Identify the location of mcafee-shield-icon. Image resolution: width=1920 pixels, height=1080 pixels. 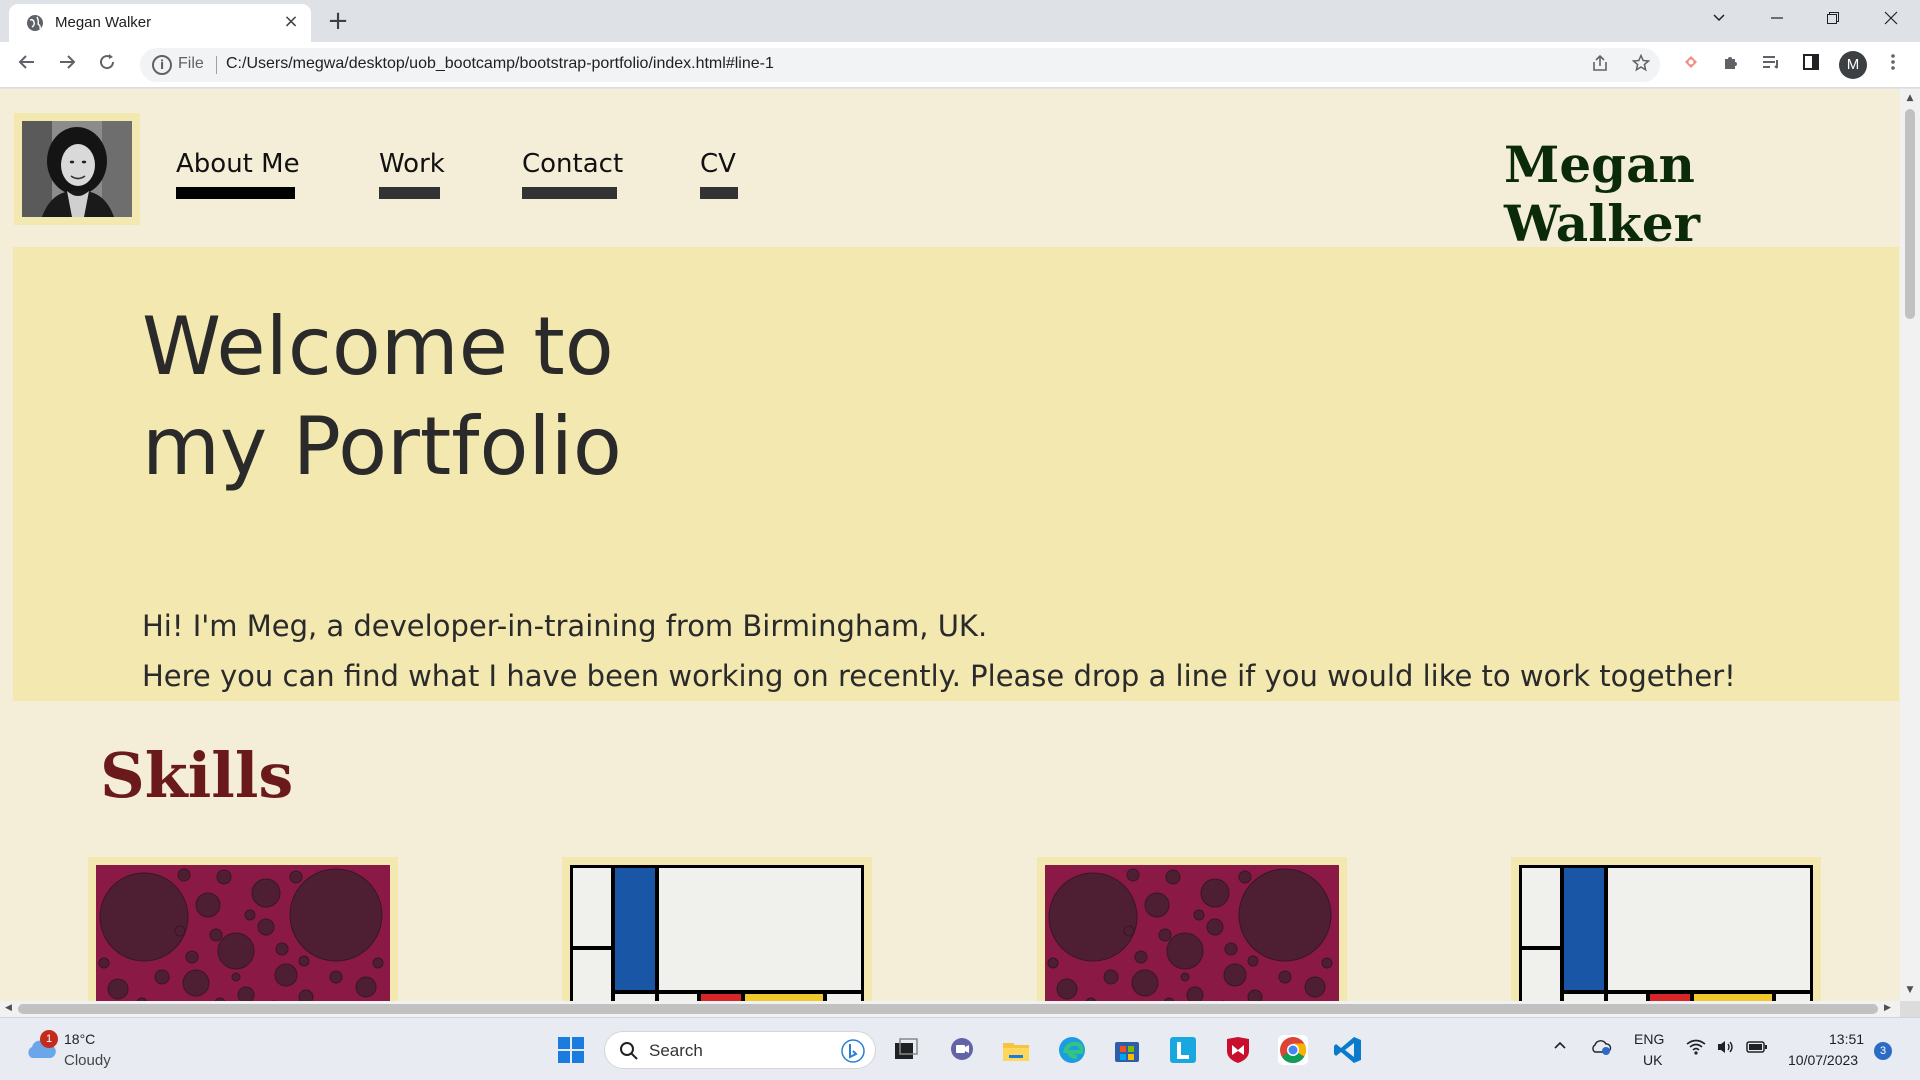
(1238, 1050).